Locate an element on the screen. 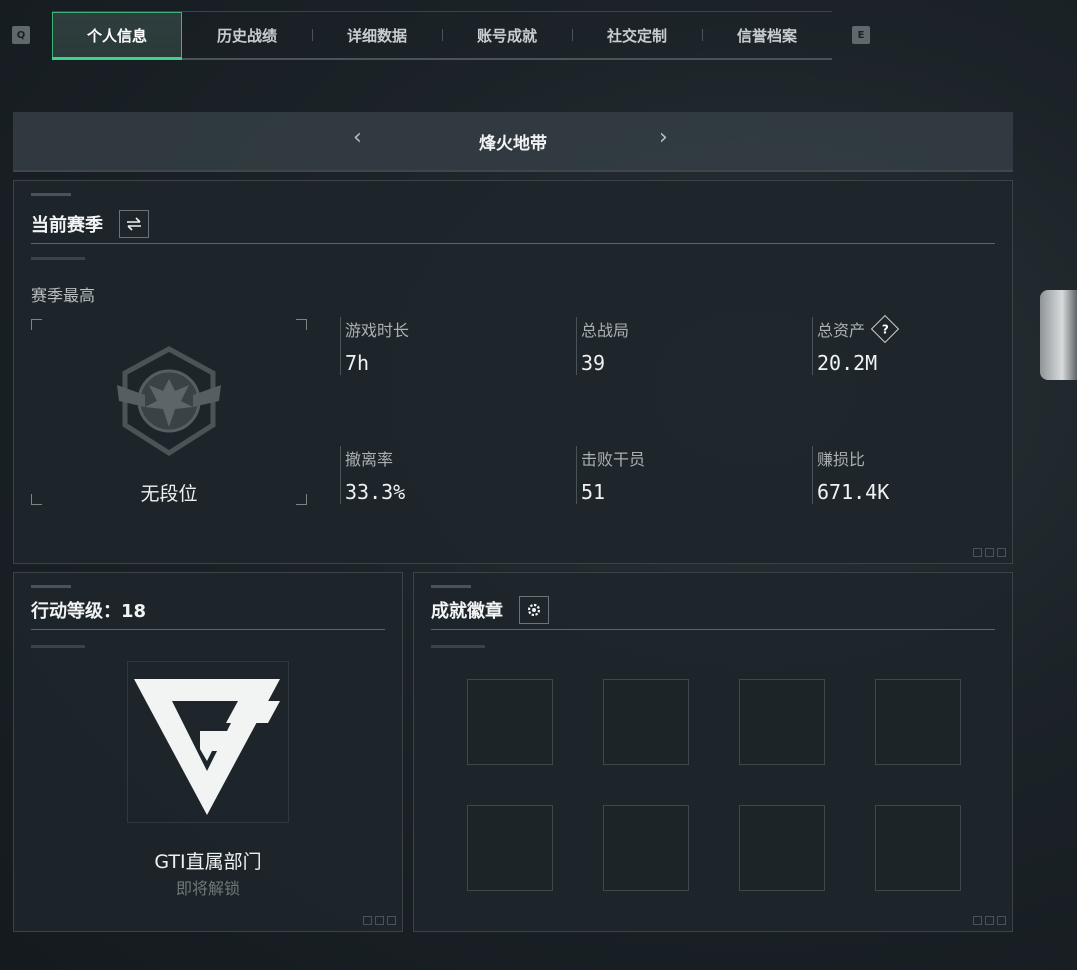 The width and height of the screenshot is (1077, 970). e-key-hint: E is located at coordinates (861, 35).